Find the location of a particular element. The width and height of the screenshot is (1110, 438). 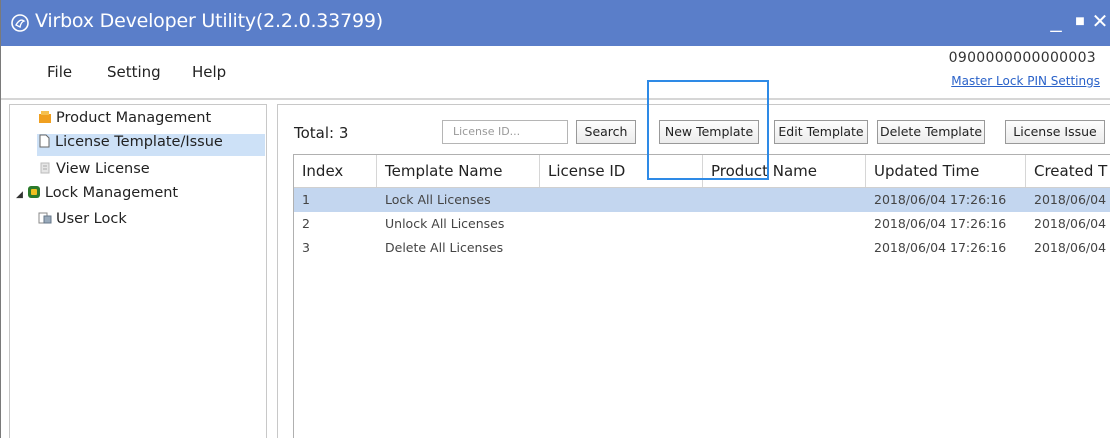

minimize-button: _ is located at coordinates (1056, 22).